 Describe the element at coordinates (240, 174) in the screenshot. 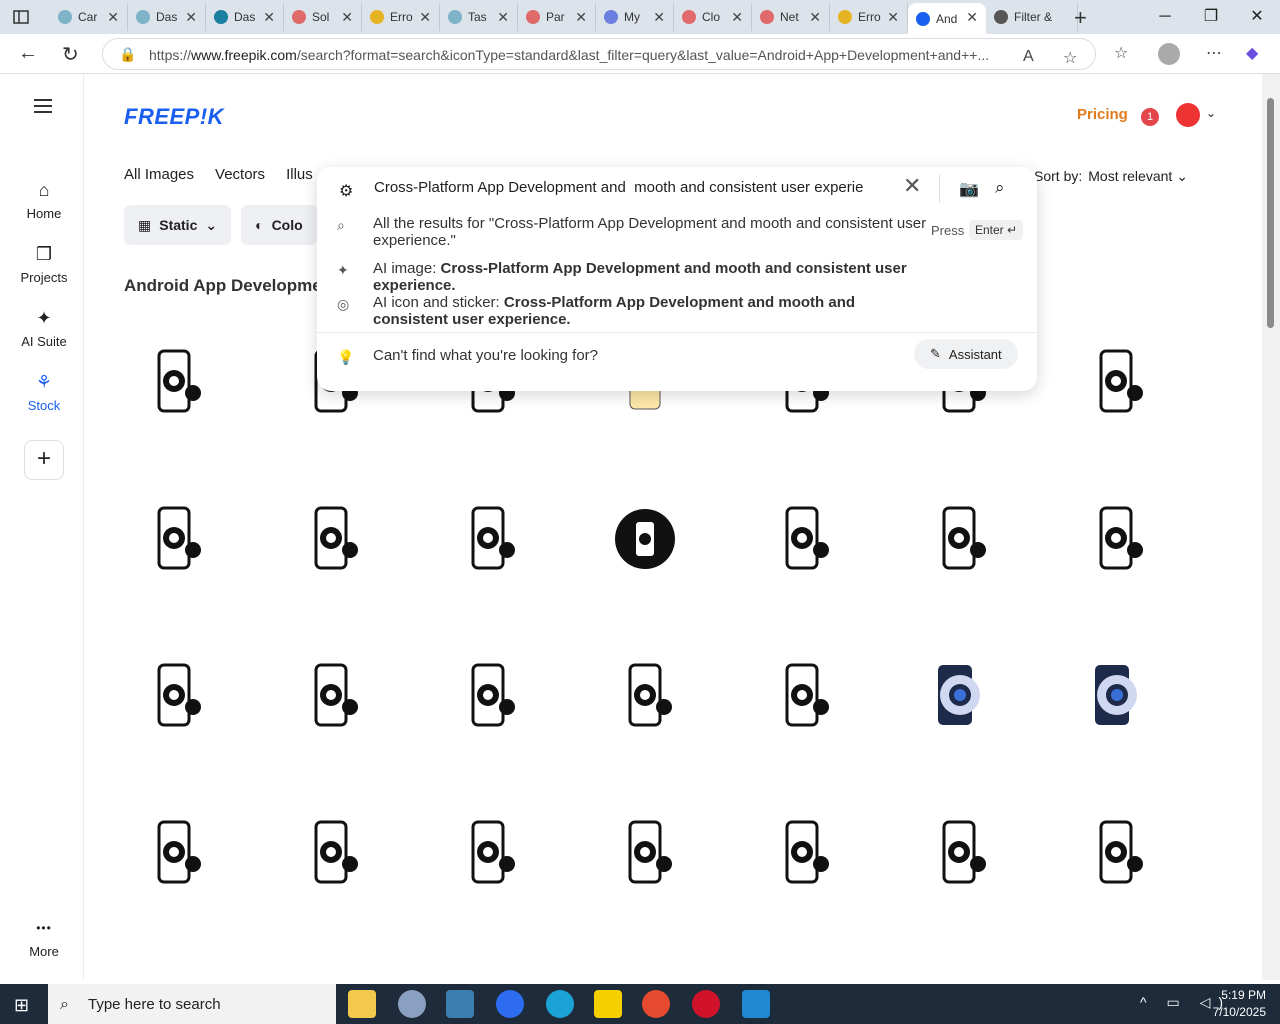

I see `category-tab: Vectors` at that location.